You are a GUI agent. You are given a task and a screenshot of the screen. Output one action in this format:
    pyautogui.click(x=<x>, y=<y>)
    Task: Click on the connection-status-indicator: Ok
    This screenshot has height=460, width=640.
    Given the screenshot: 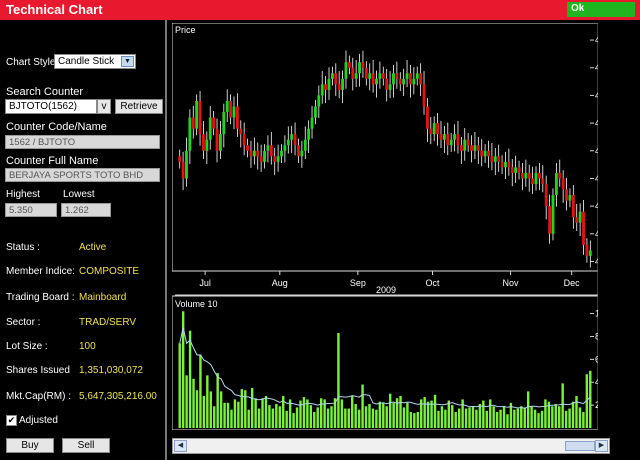 What is the action you would take?
    pyautogui.click(x=601, y=9)
    